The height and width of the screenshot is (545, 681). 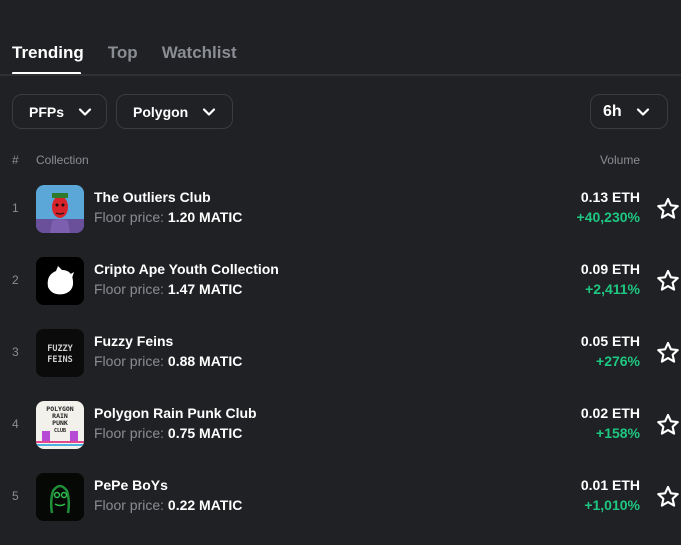 I want to click on volume-value: 0.05 ETH, so click(x=610, y=341).